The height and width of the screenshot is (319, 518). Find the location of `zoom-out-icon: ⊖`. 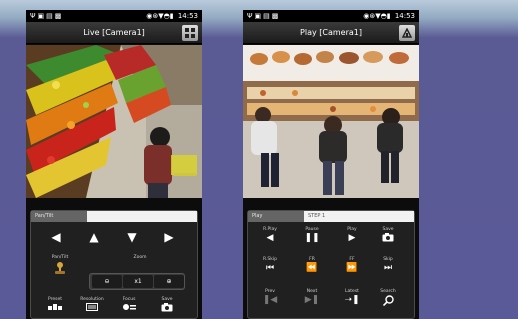

zoom-out-icon: ⊖ is located at coordinates (107, 281).